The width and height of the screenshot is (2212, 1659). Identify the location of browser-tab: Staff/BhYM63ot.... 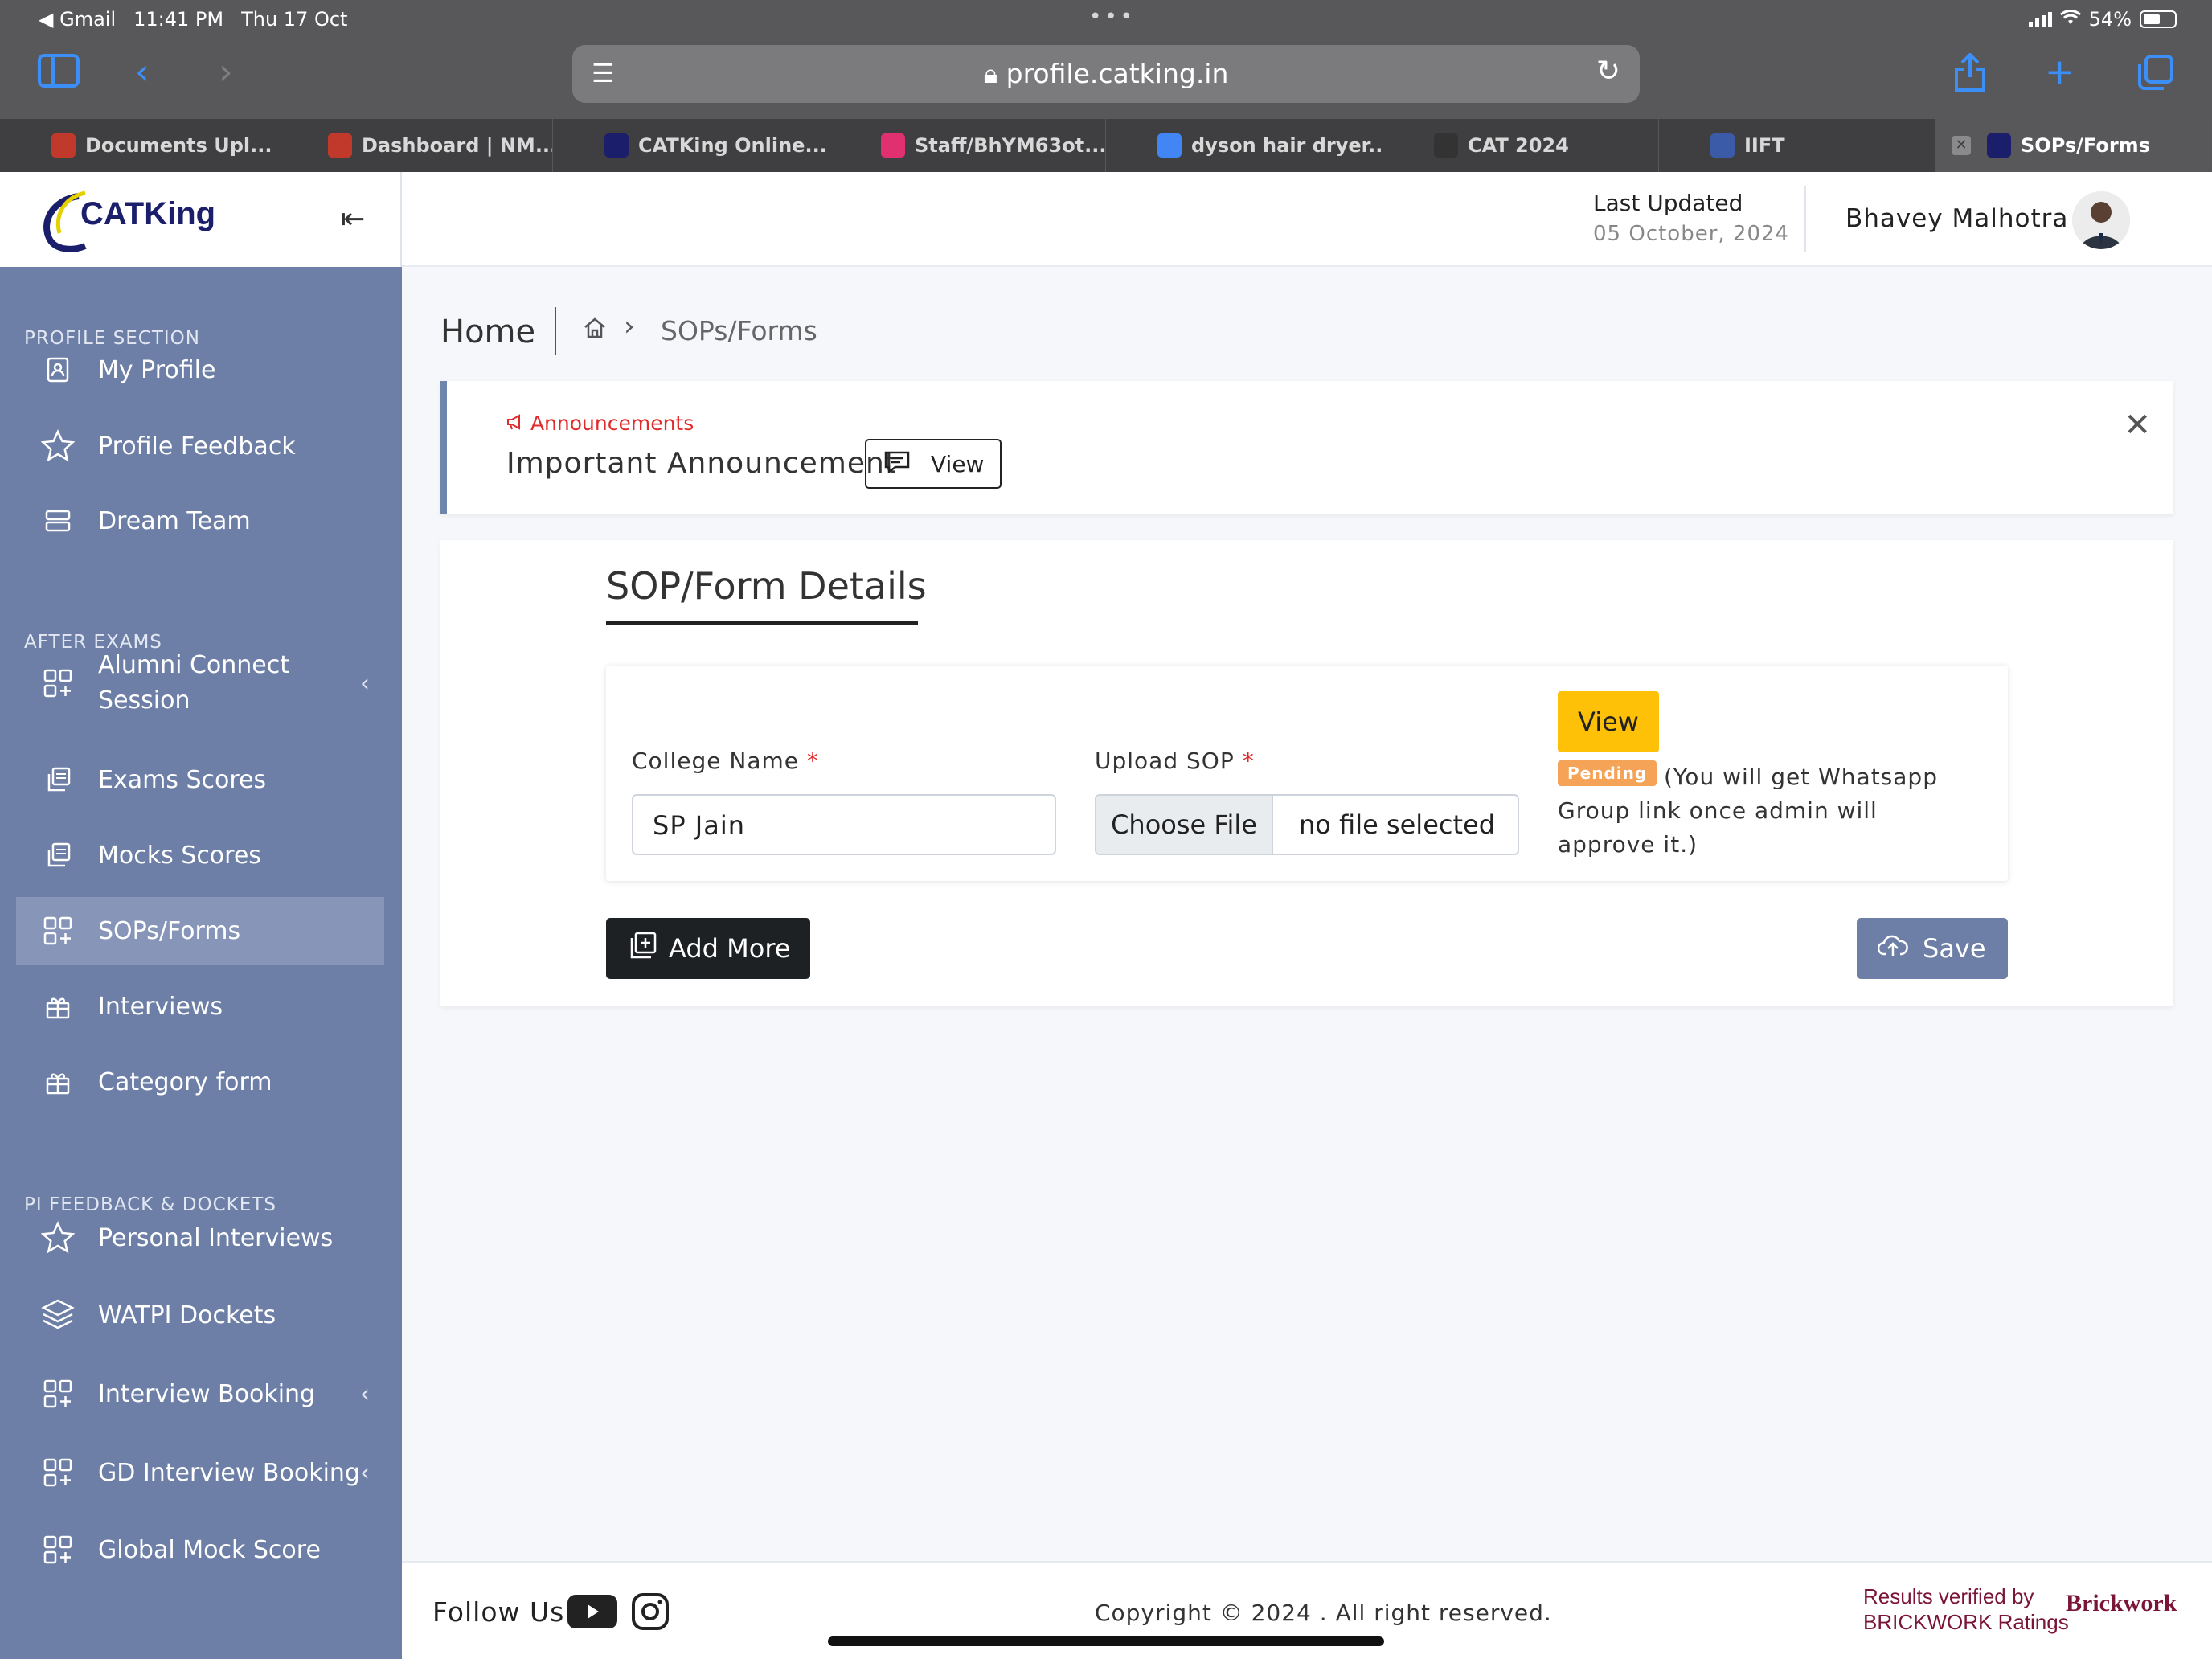
(968, 145).